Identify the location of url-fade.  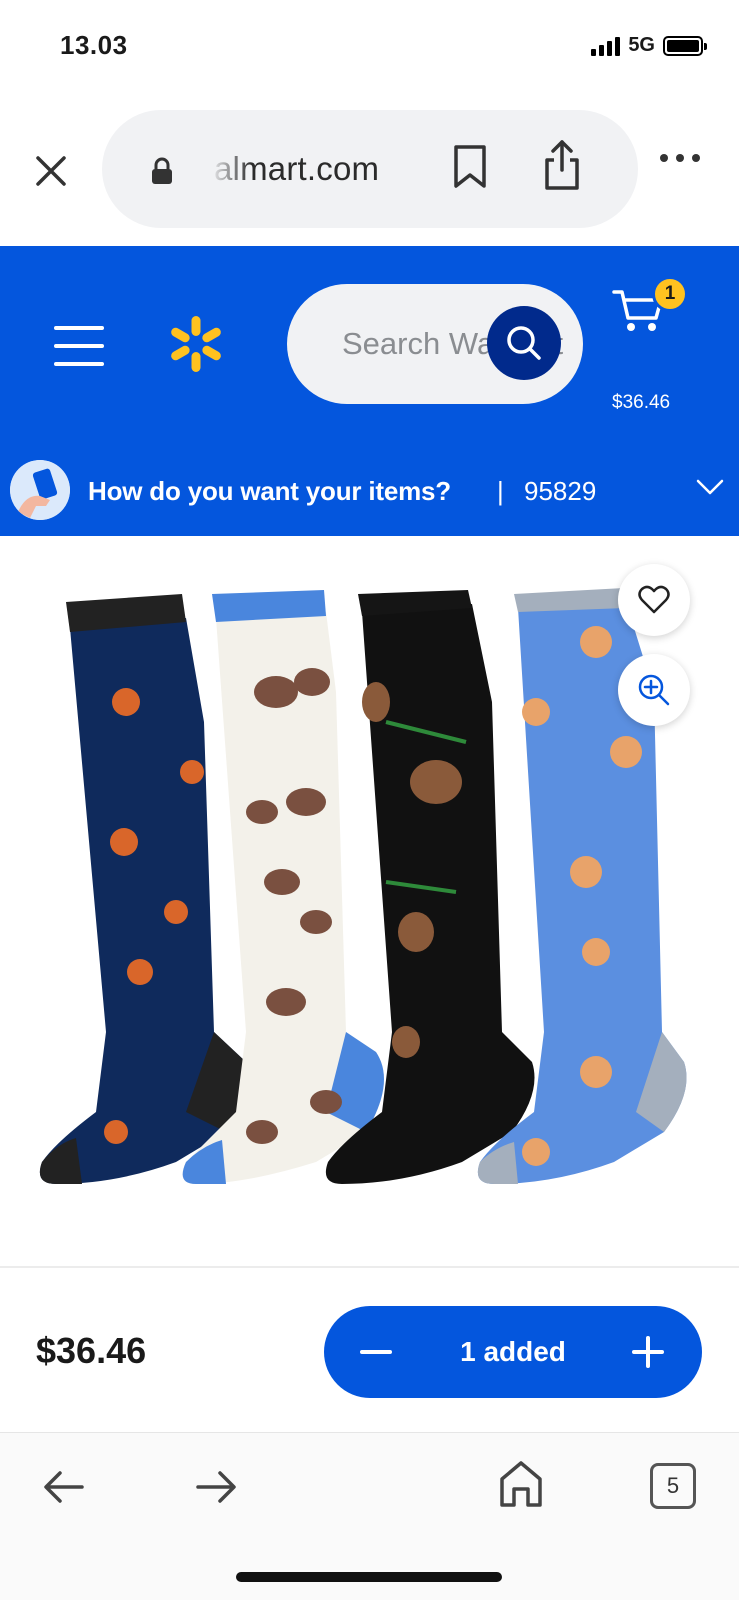
(231, 171).